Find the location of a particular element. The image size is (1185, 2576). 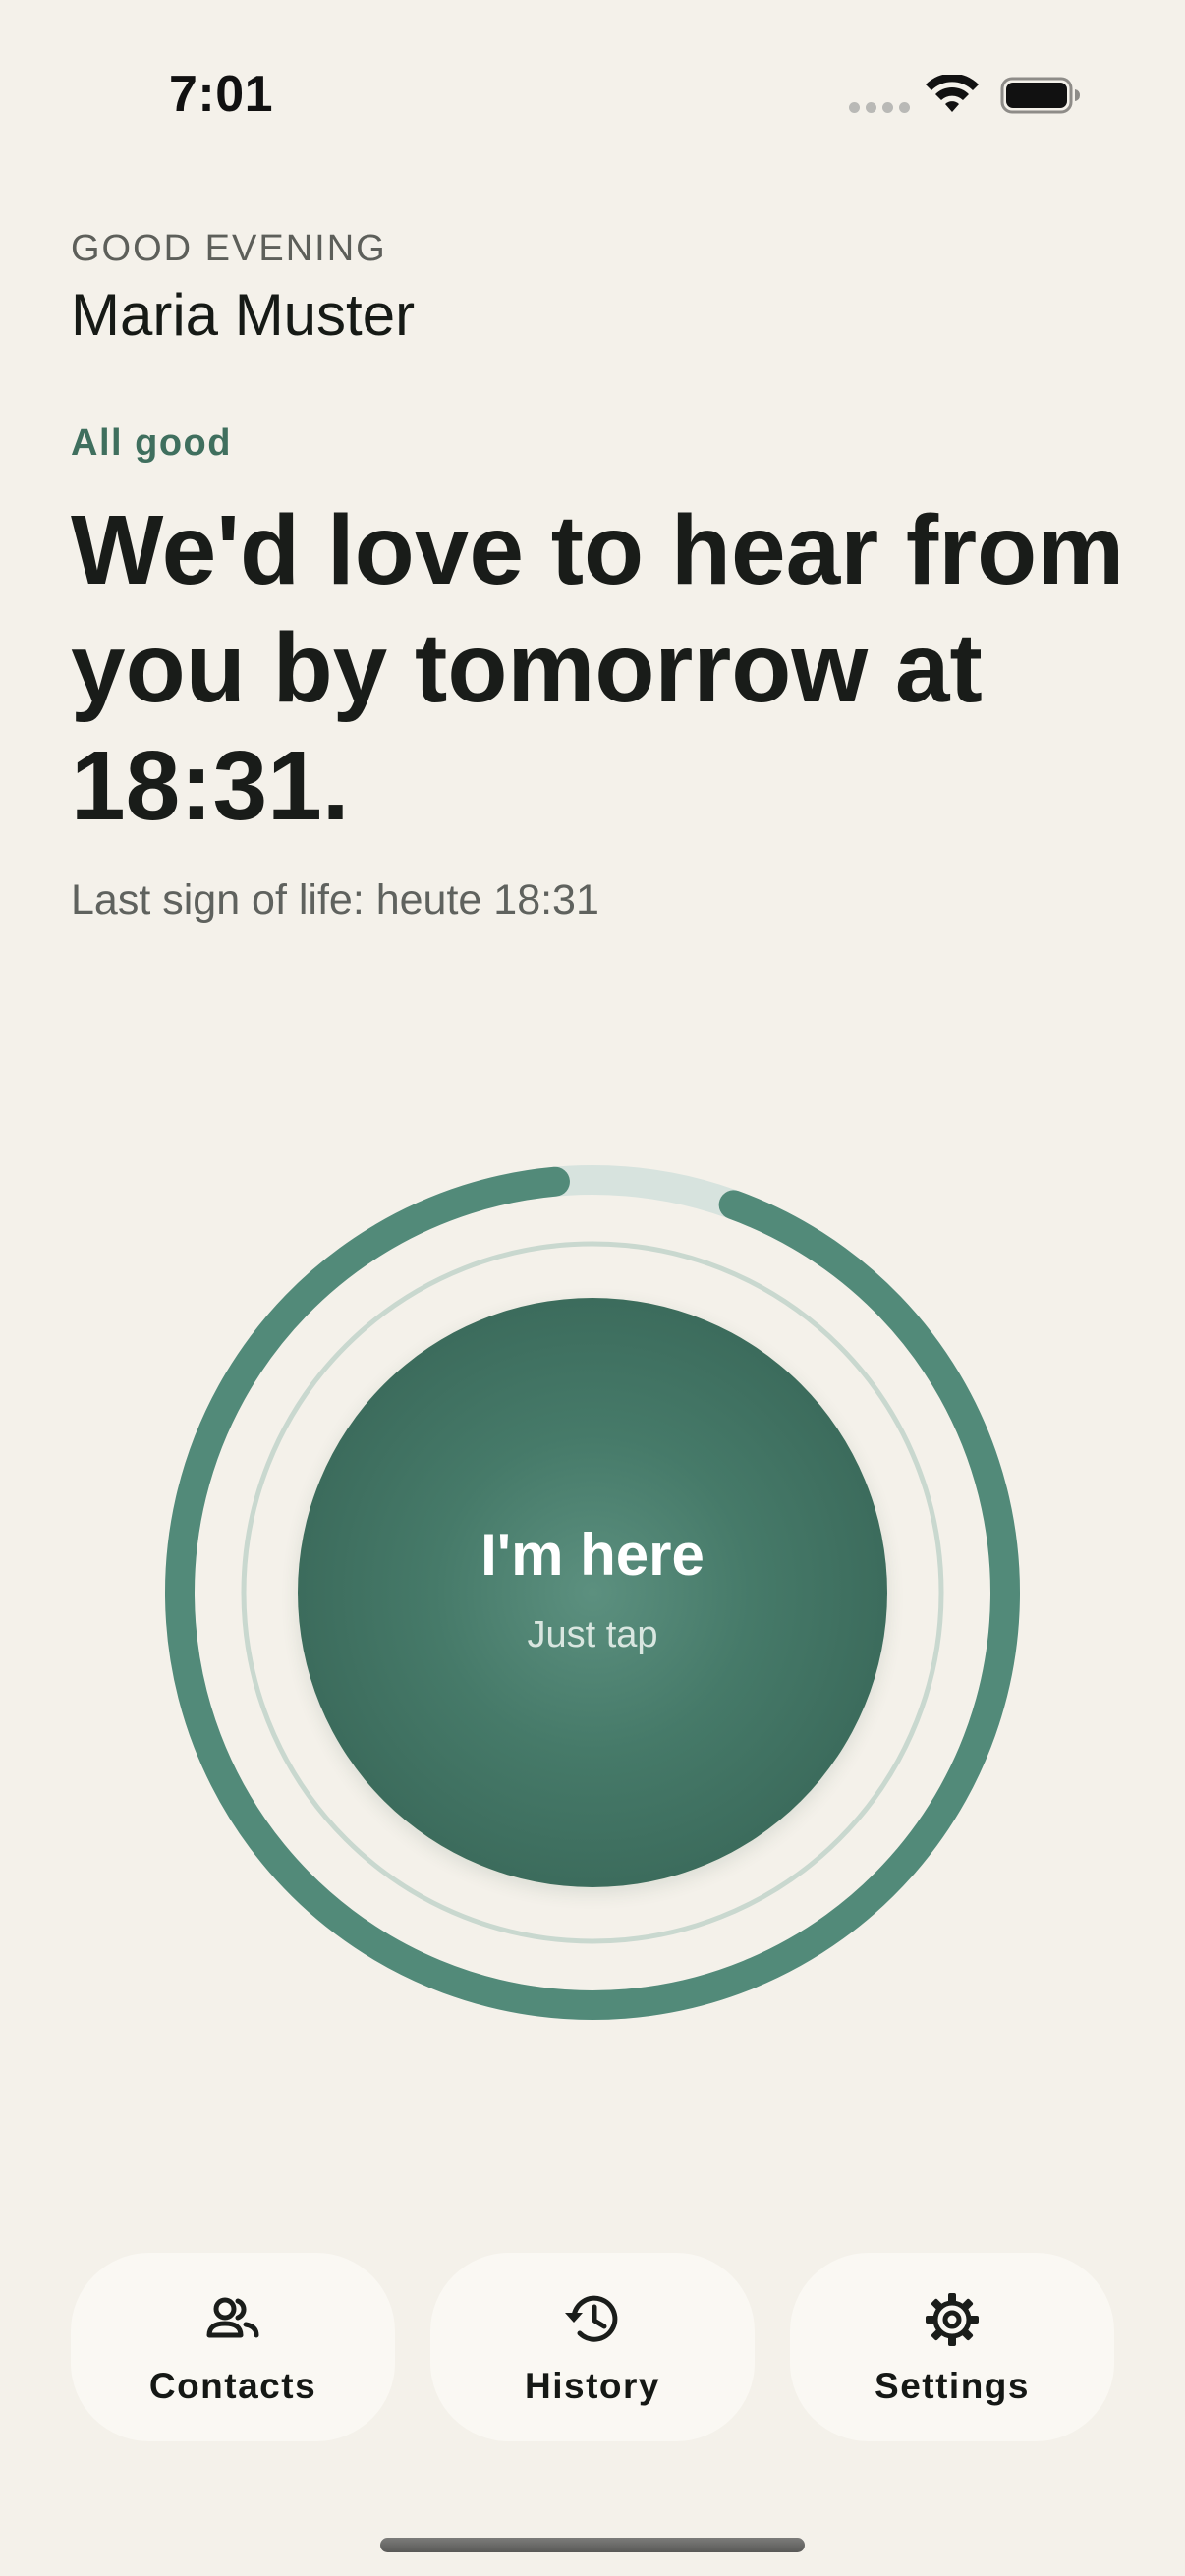

just-tap-label: Just tap is located at coordinates (592, 1634).